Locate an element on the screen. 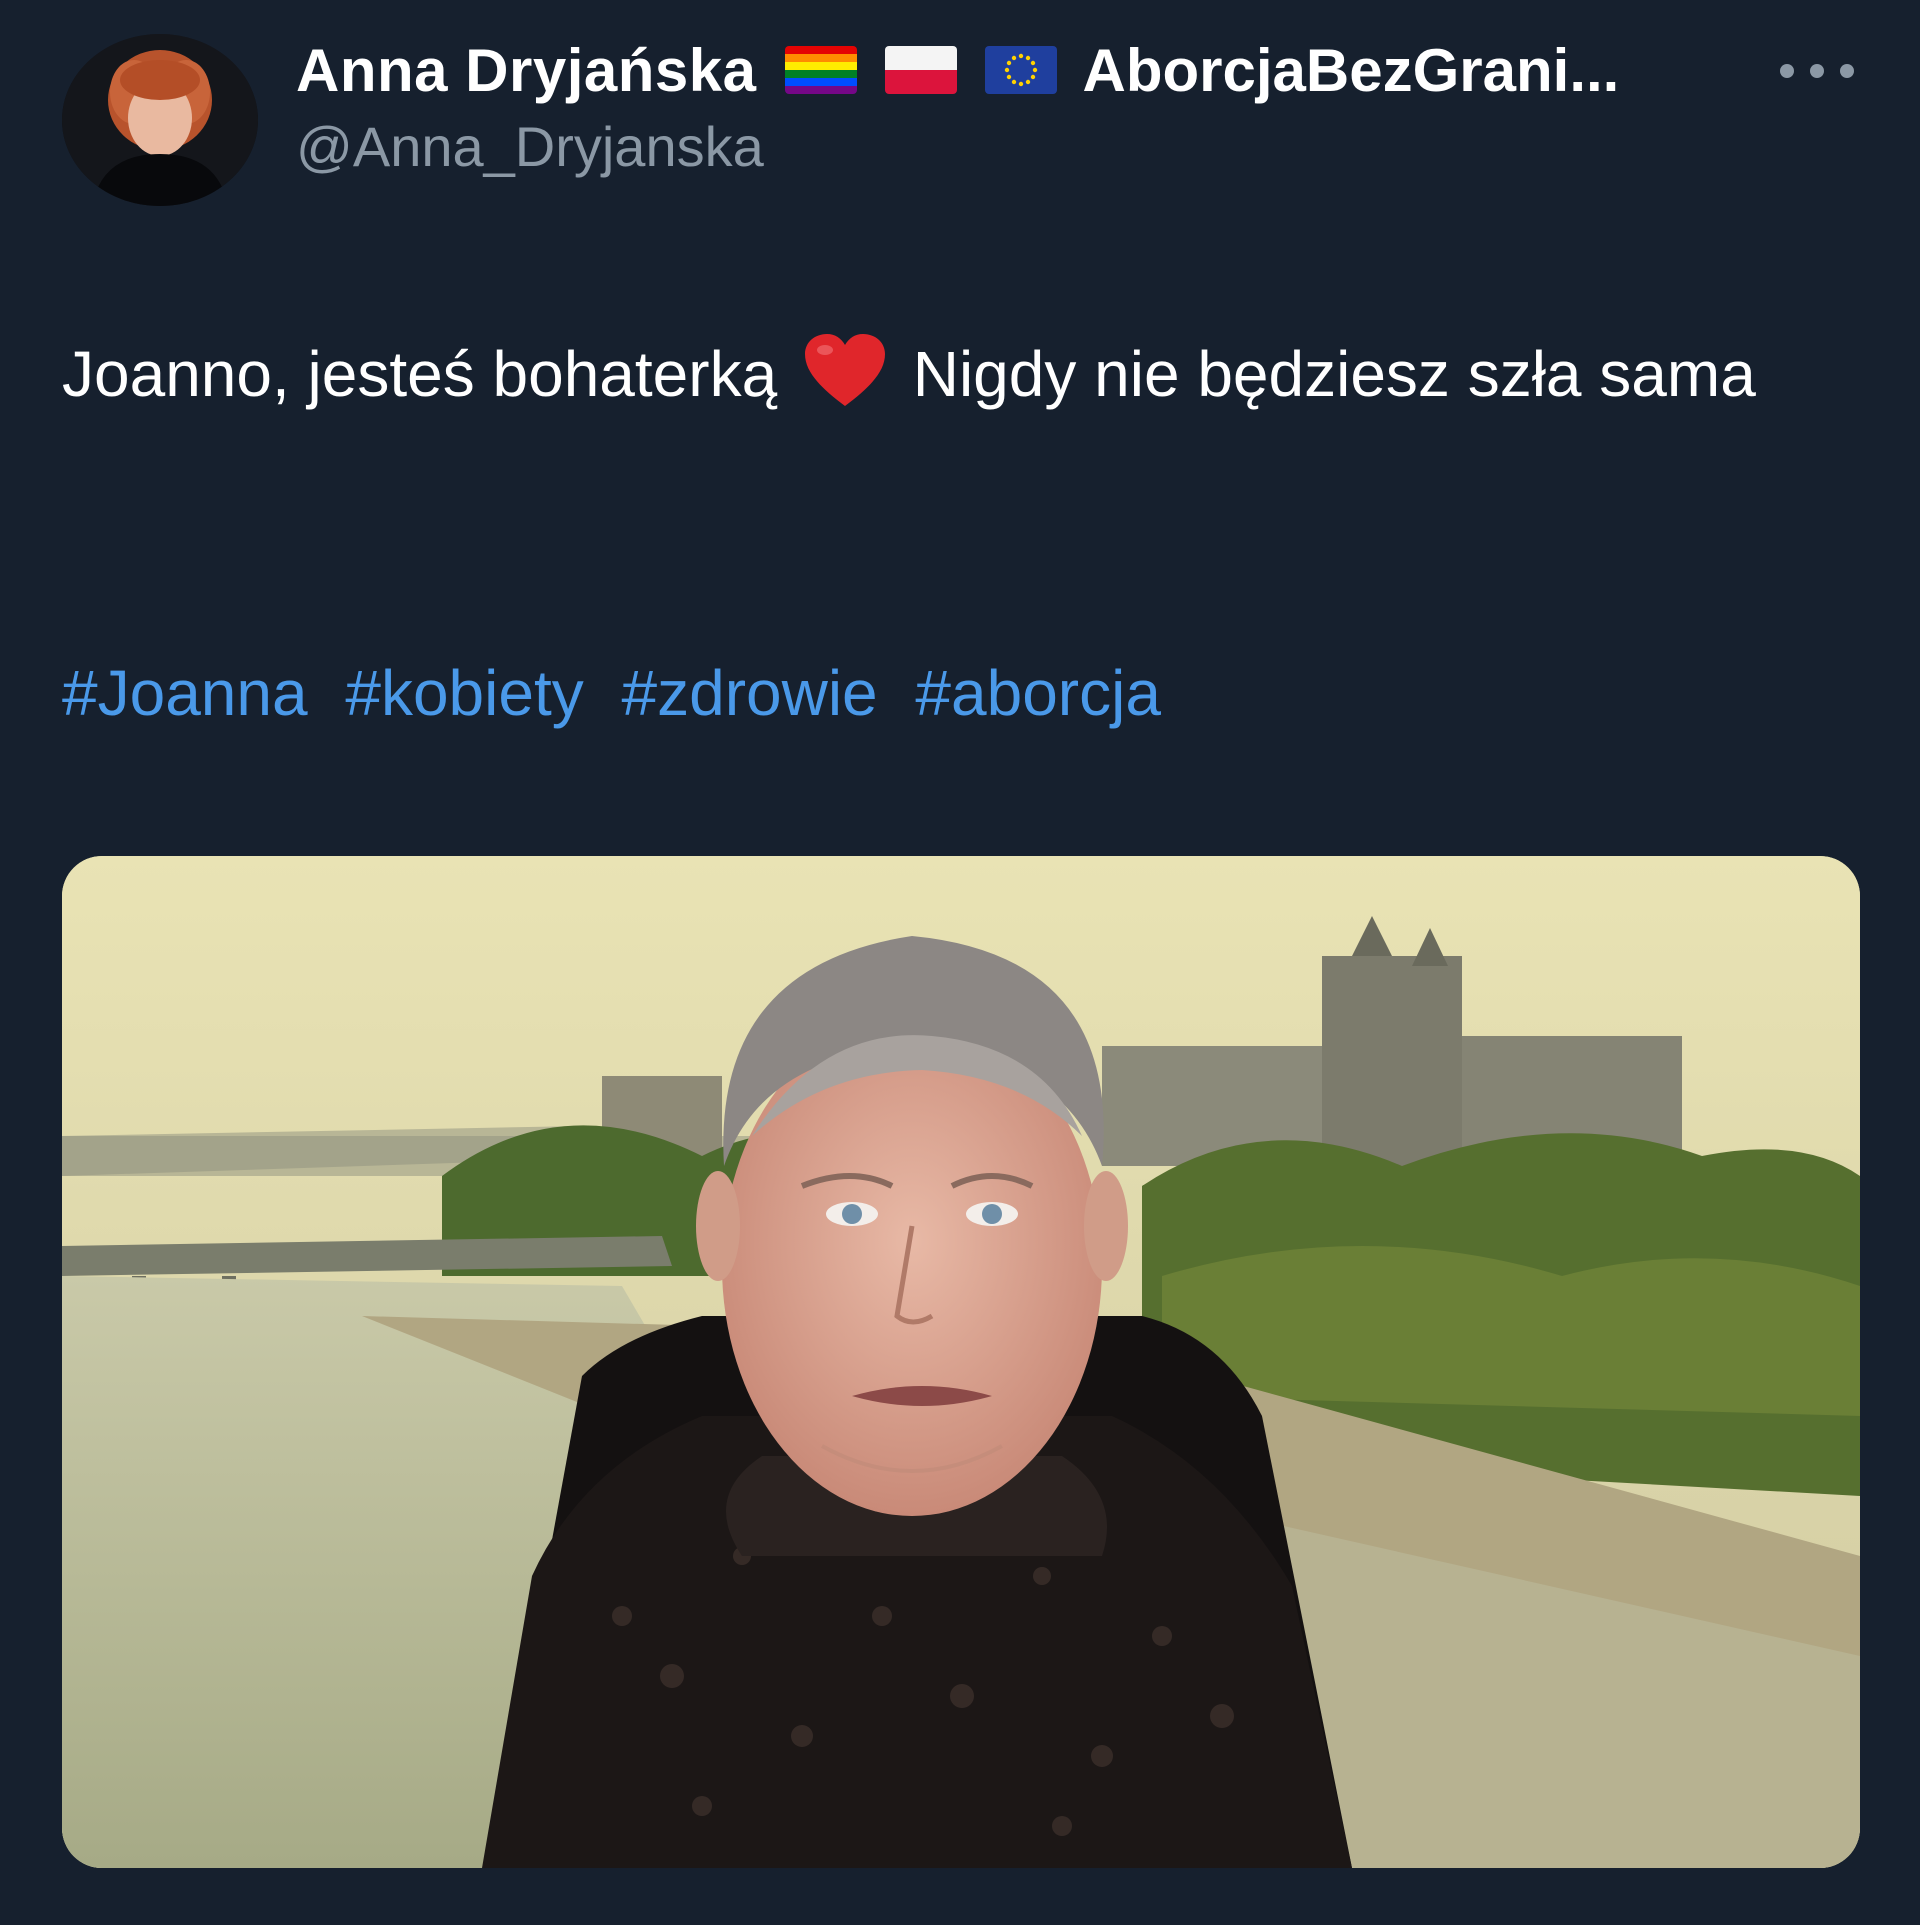  hashtag-zdrowie: #zdrowie is located at coordinates (750, 693).